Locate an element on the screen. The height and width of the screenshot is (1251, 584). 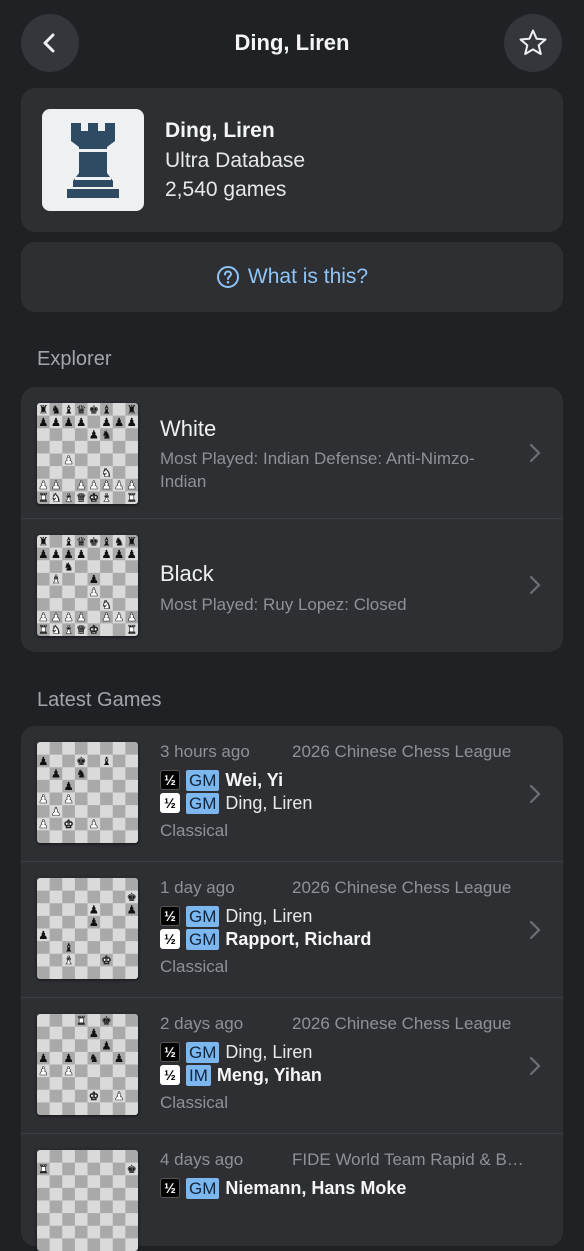
player-name: Rapport, Richard is located at coordinates (298, 938).